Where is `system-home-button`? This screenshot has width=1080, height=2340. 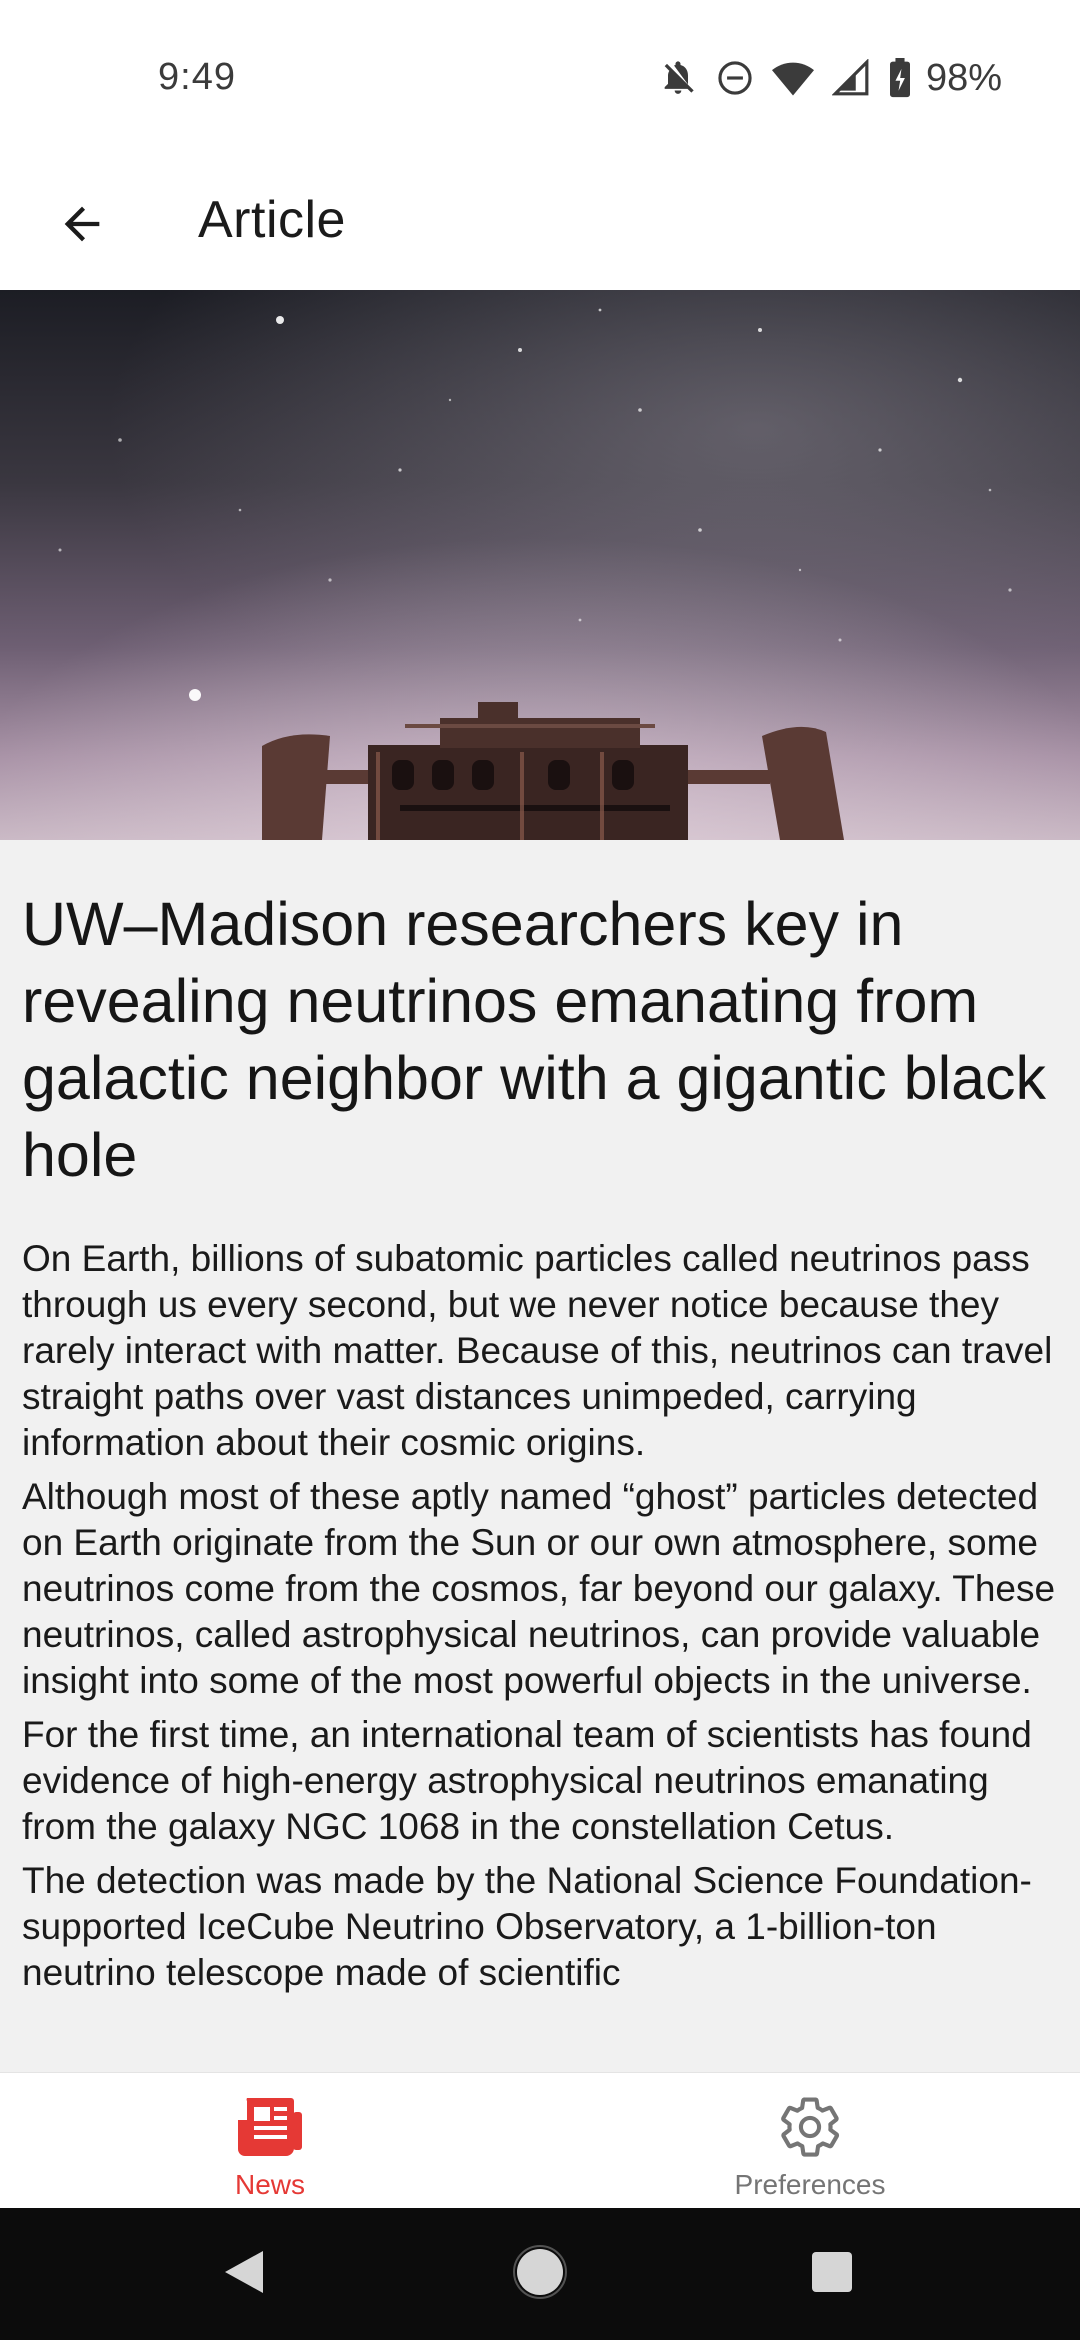 system-home-button is located at coordinates (540, 2274).